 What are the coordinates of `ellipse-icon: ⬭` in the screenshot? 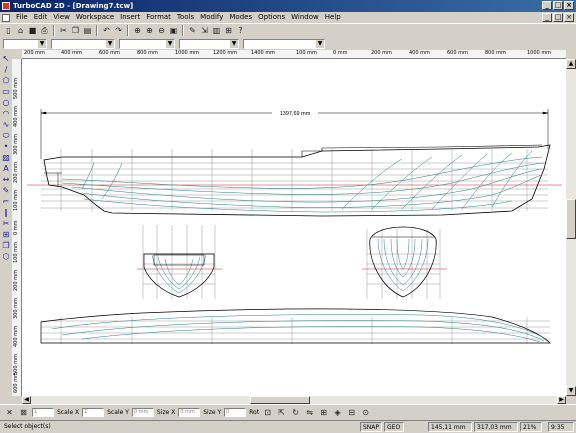 It's located at (6, 136).